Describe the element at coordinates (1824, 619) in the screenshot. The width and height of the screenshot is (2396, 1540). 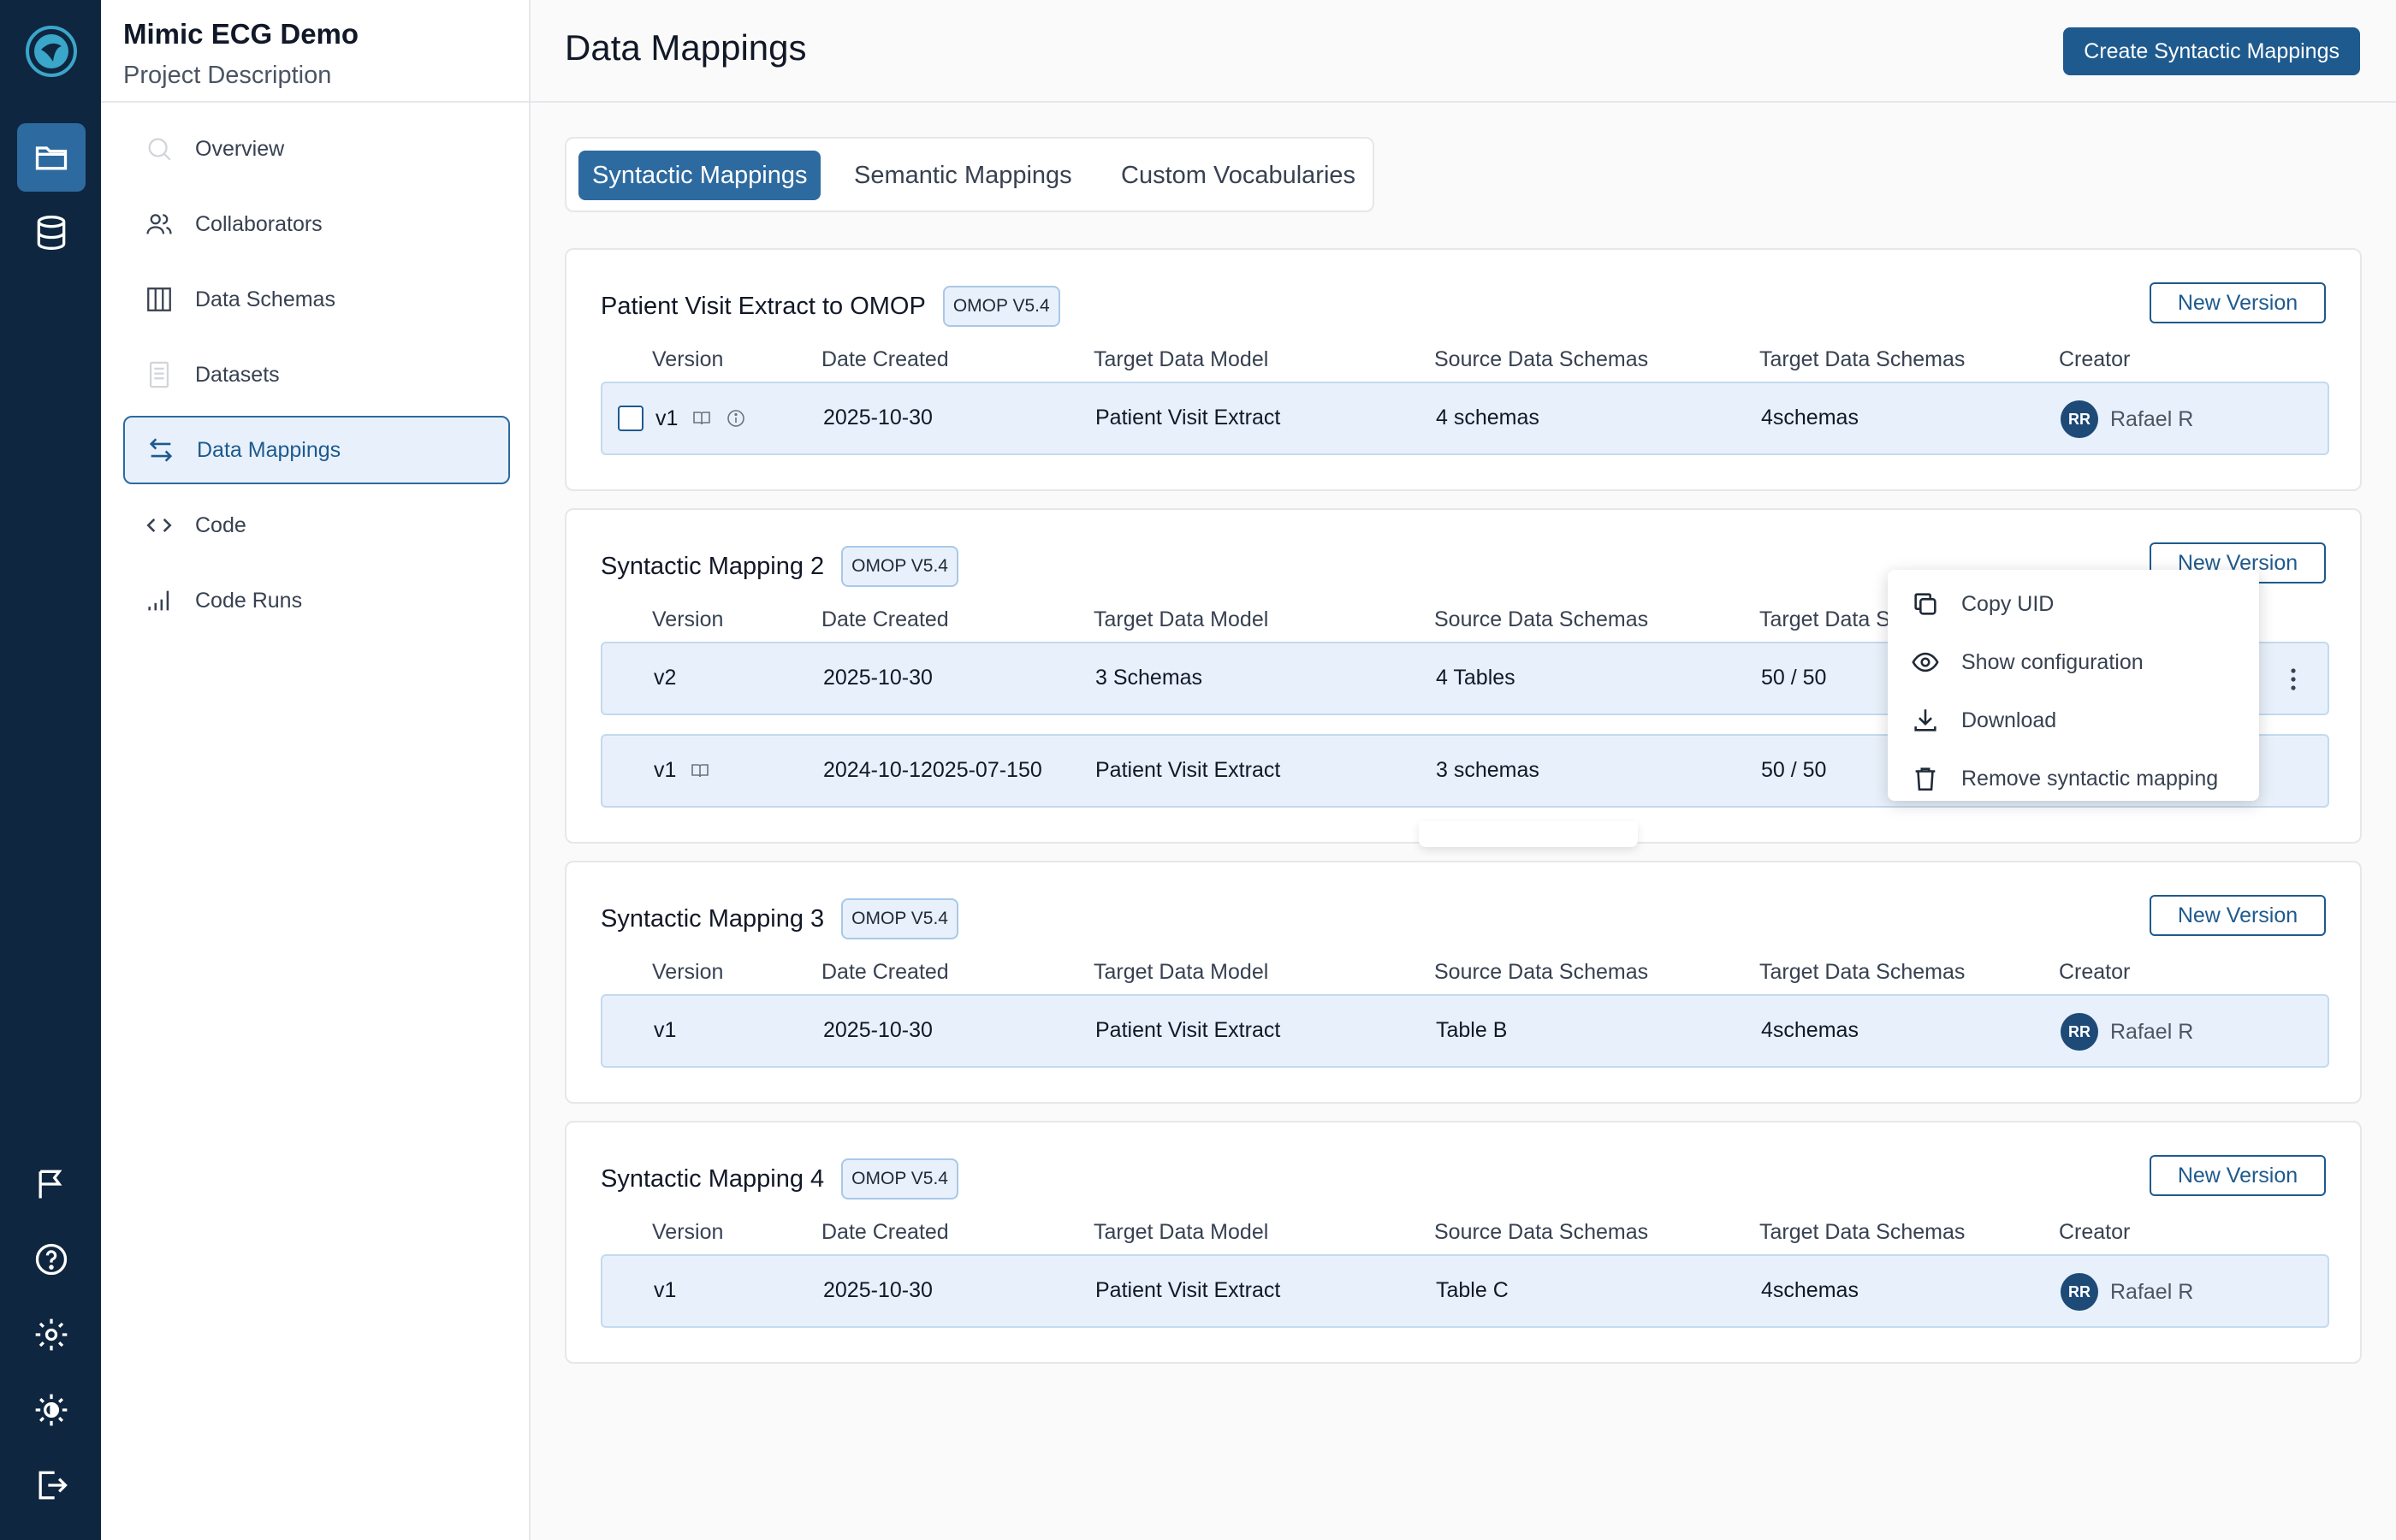
I see `header-target-data-schemas: Target Data S` at that location.